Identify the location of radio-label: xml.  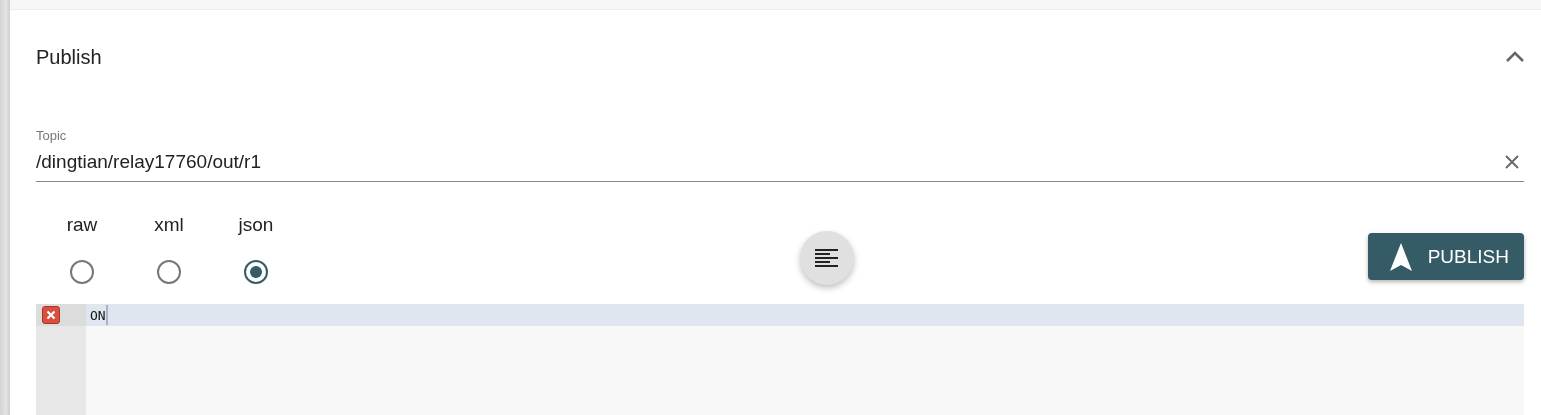
(169, 225).